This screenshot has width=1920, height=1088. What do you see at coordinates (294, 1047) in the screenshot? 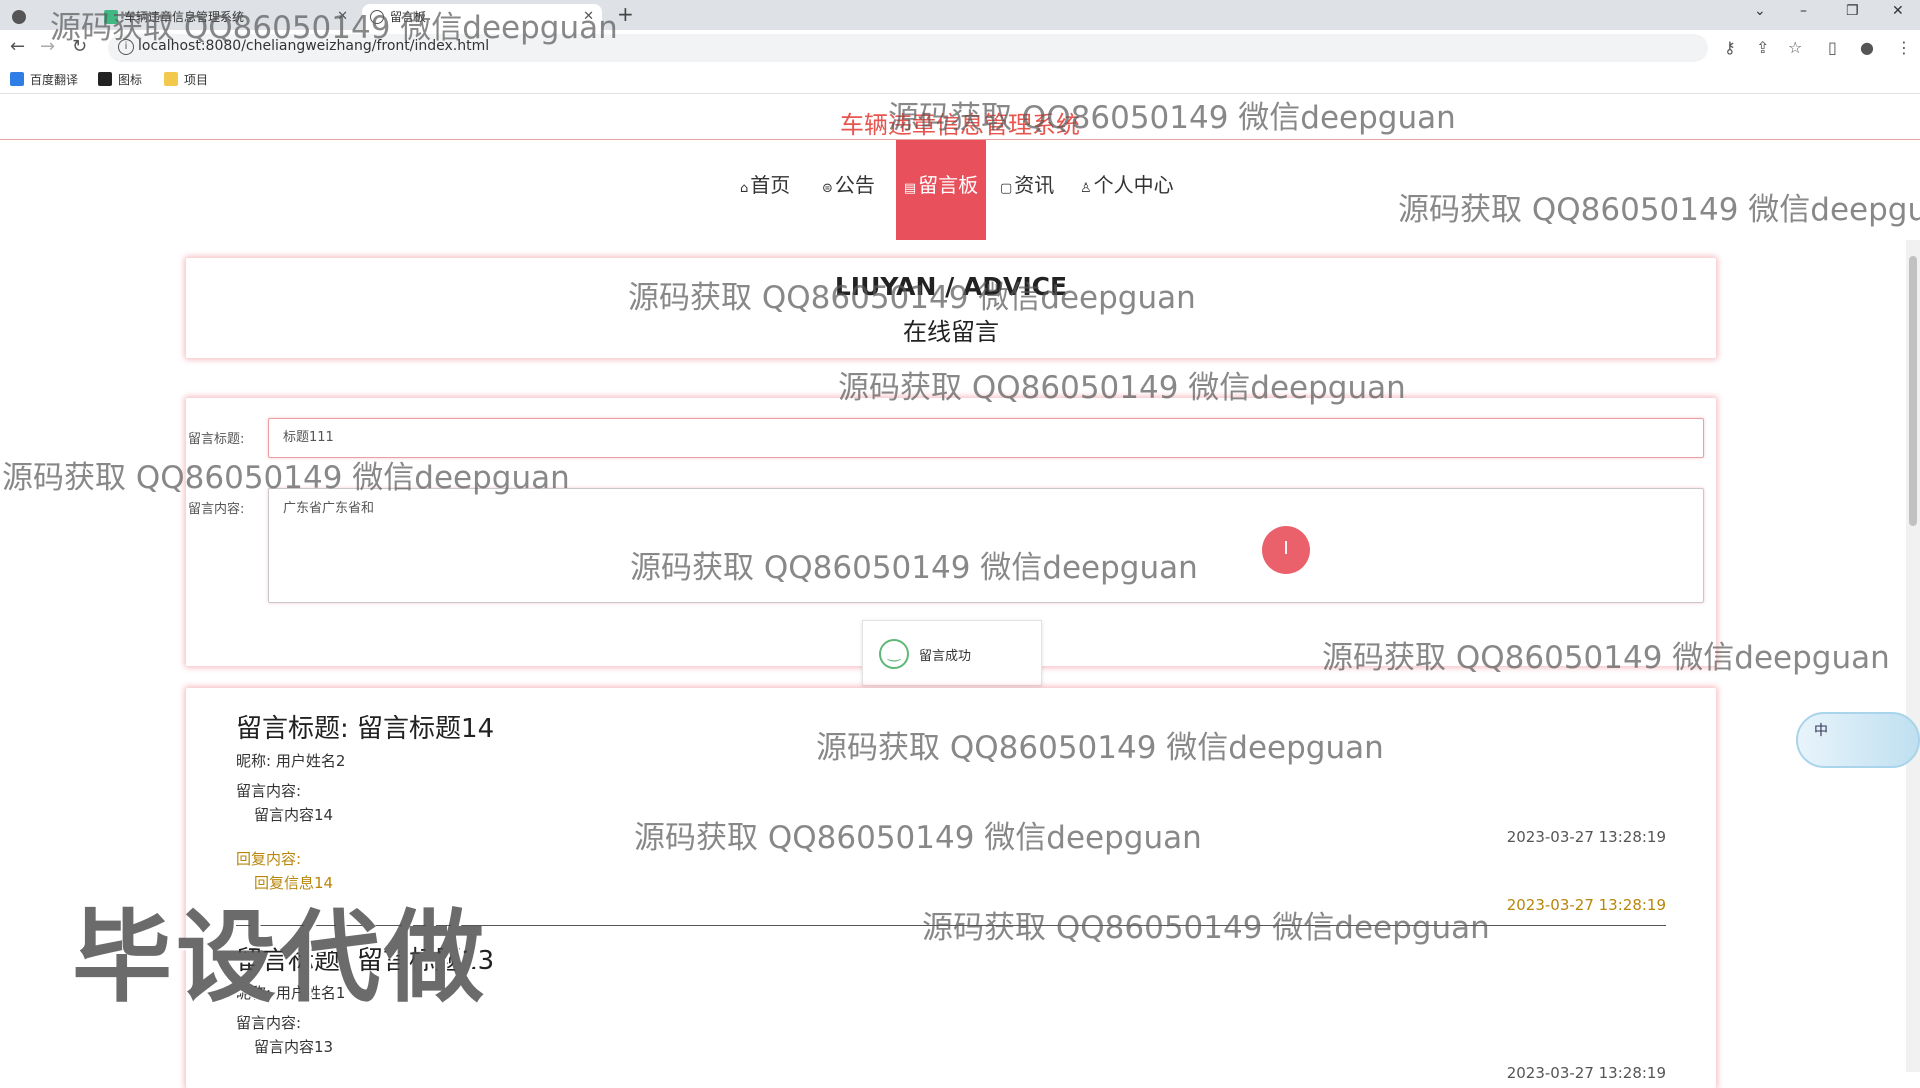
I see `message-content: 留言内容13` at bounding box center [294, 1047].